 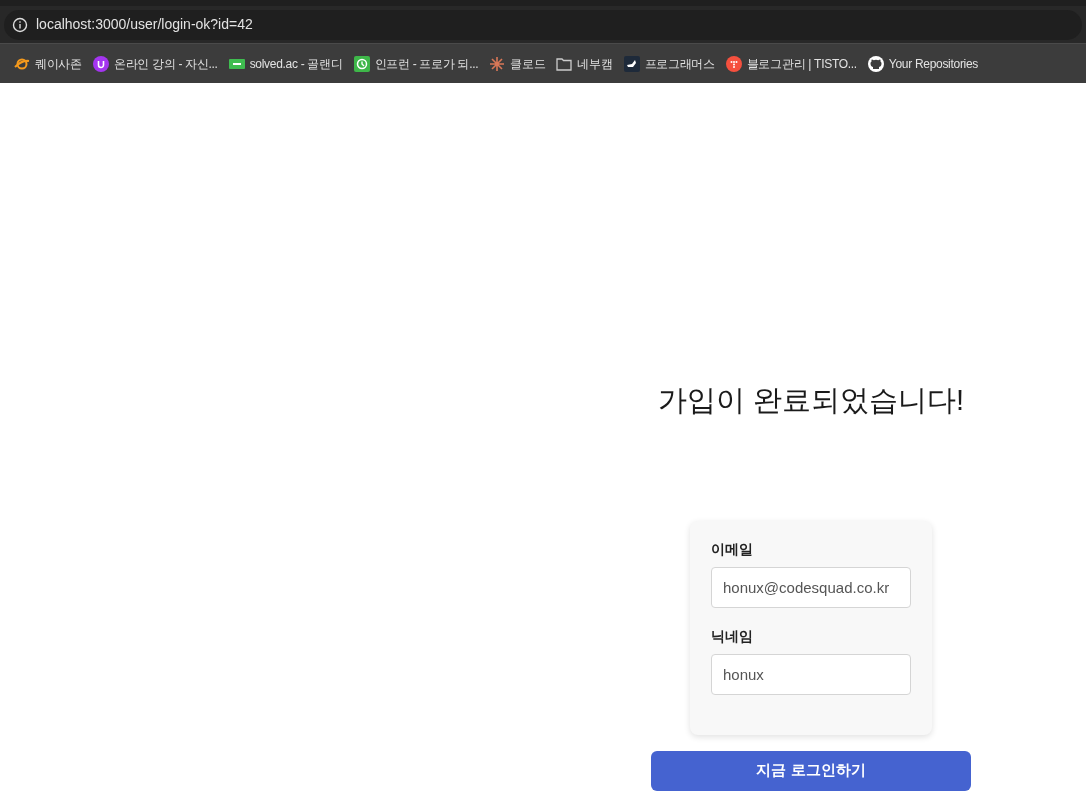 What do you see at coordinates (144, 24) in the screenshot?
I see `url-text: localhost:3000/user/login-ok?id=42` at bounding box center [144, 24].